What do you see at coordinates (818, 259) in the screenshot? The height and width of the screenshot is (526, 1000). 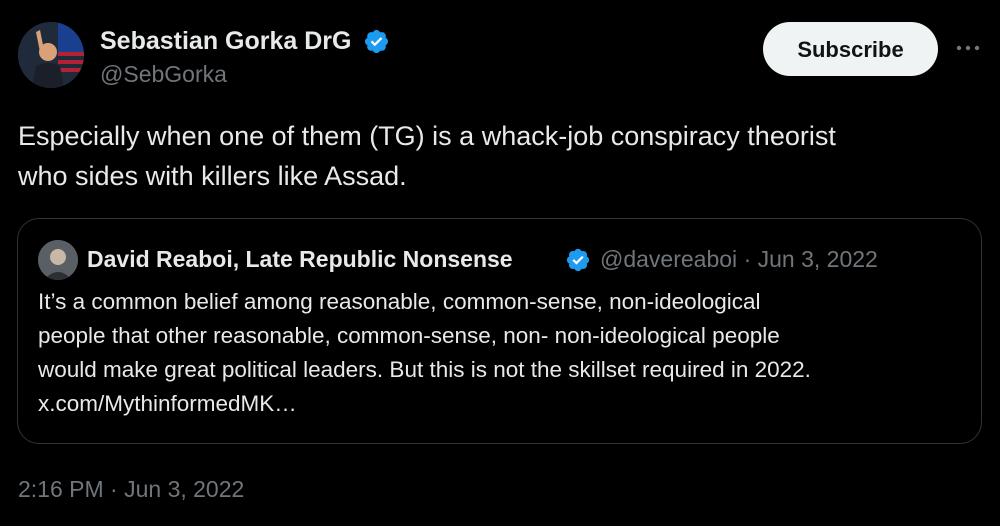 I see `quote-date: Jun 3, 2022` at bounding box center [818, 259].